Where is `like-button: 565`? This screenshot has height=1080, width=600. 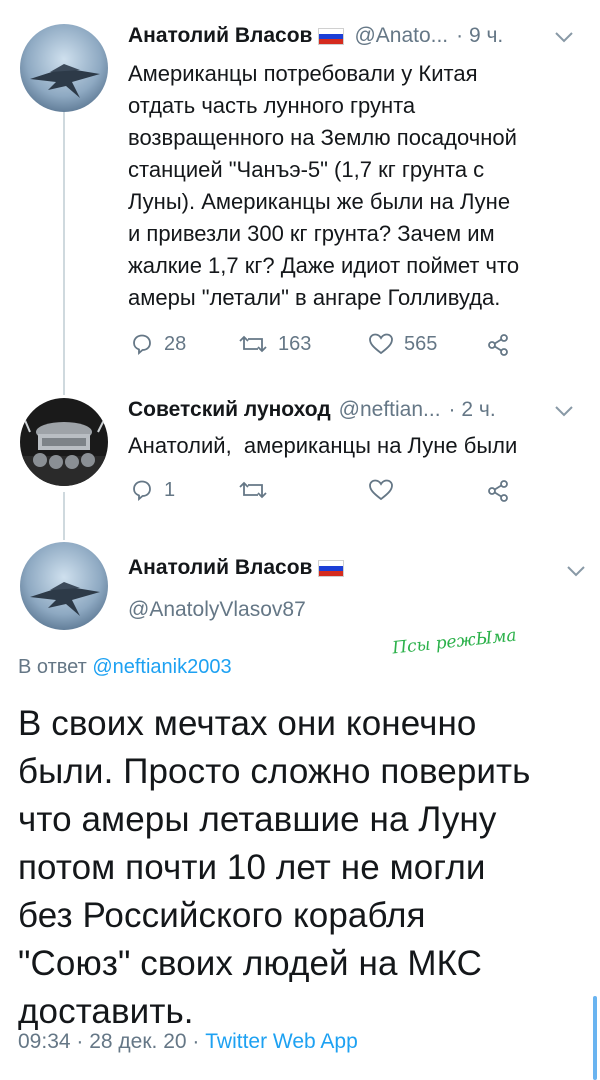 like-button: 565 is located at coordinates (402, 344).